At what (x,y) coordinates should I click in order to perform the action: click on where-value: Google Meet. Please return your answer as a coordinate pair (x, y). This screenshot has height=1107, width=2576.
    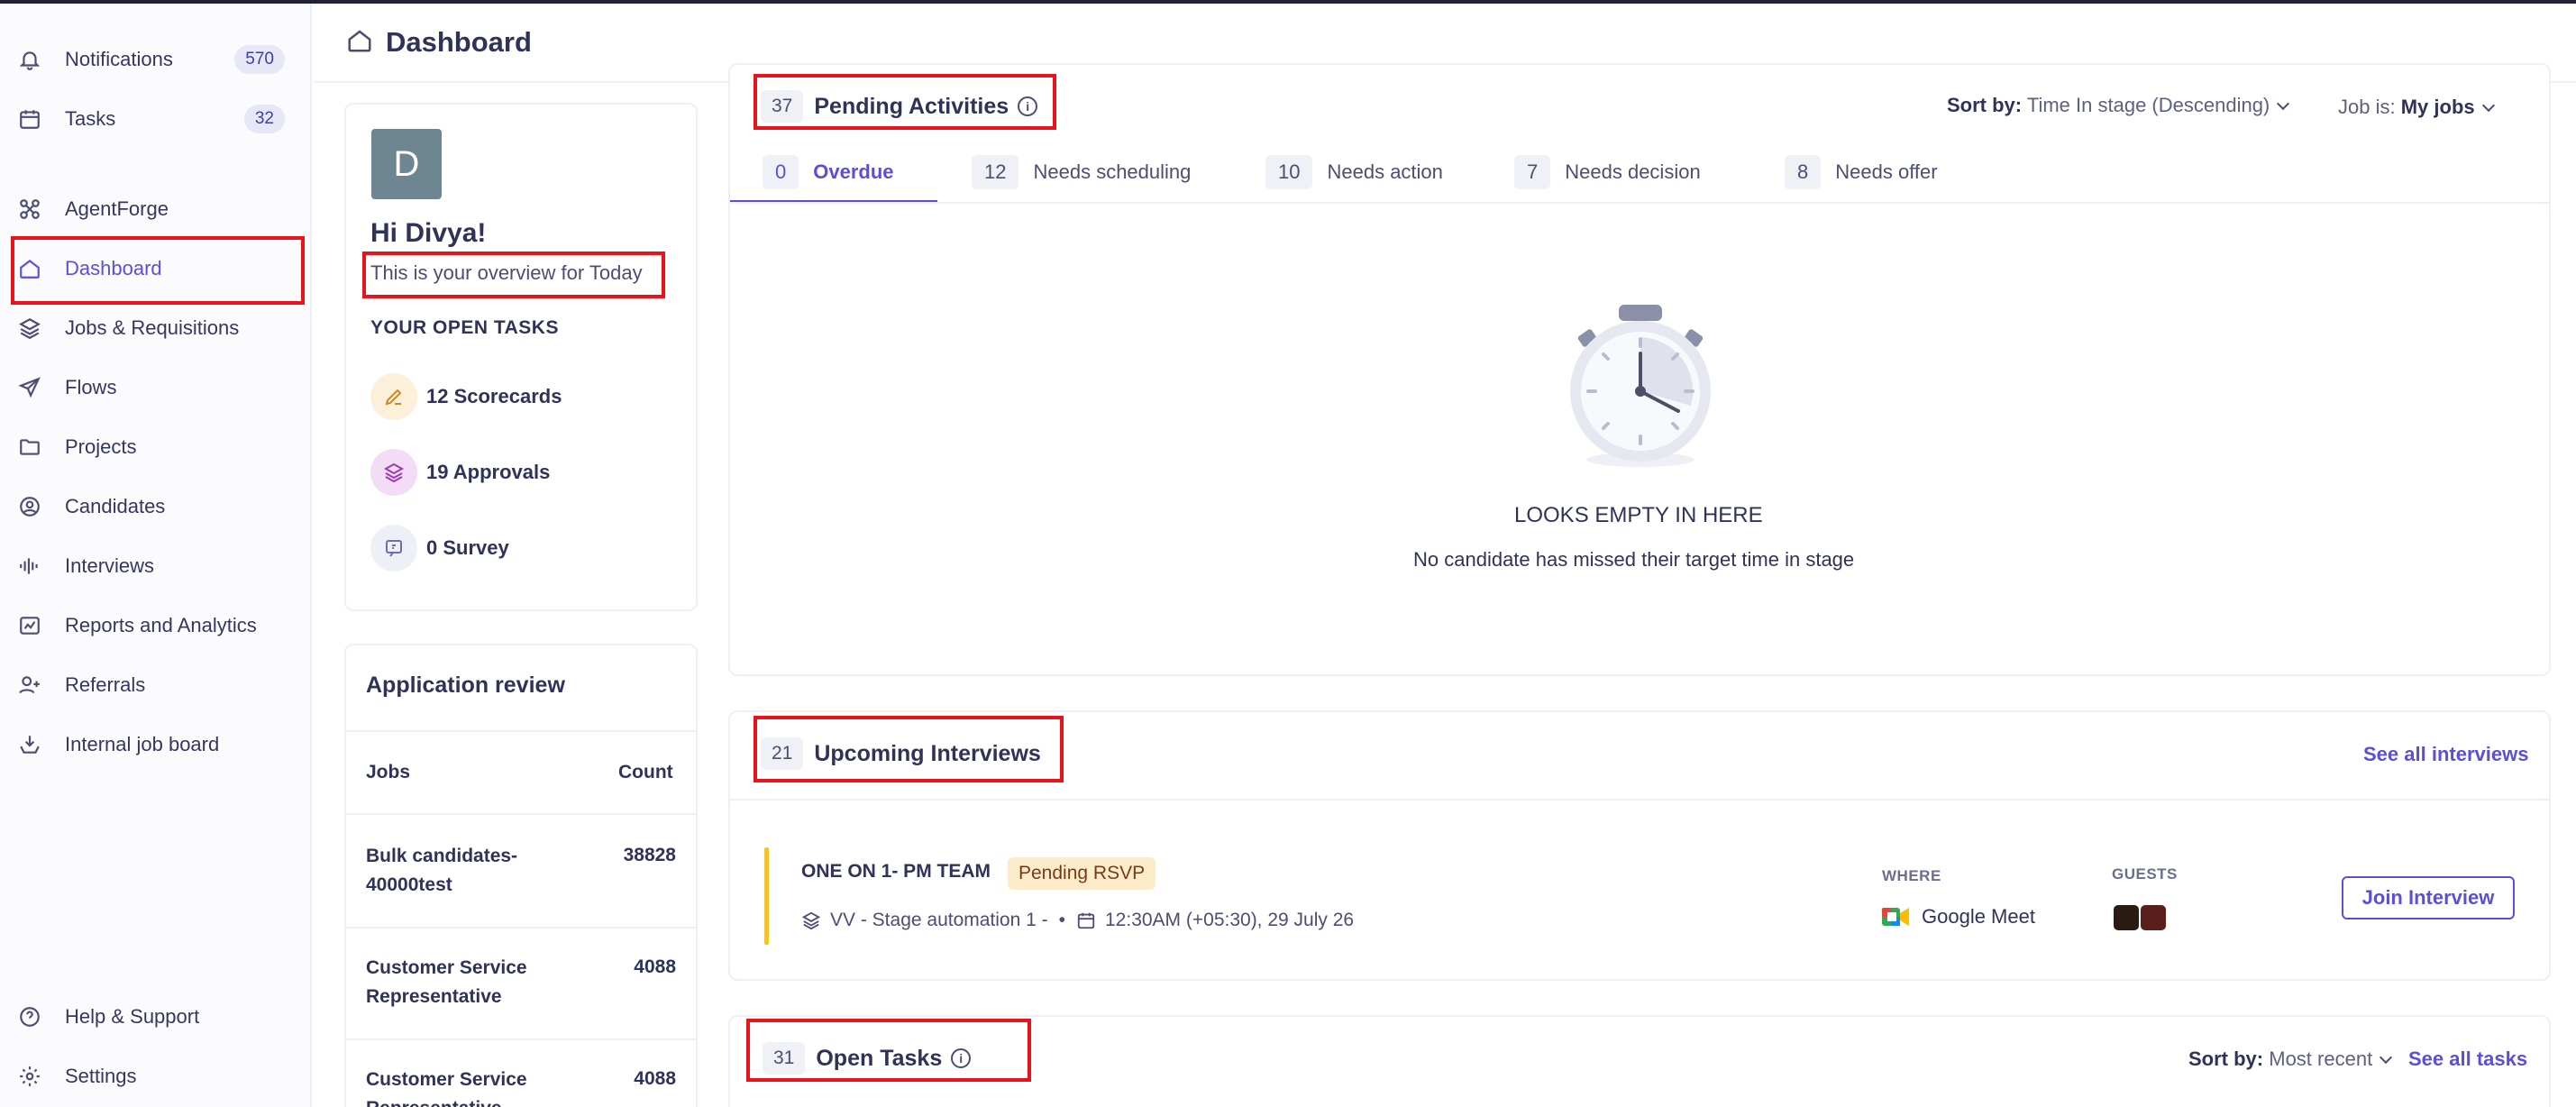
    Looking at the image, I should click on (1978, 916).